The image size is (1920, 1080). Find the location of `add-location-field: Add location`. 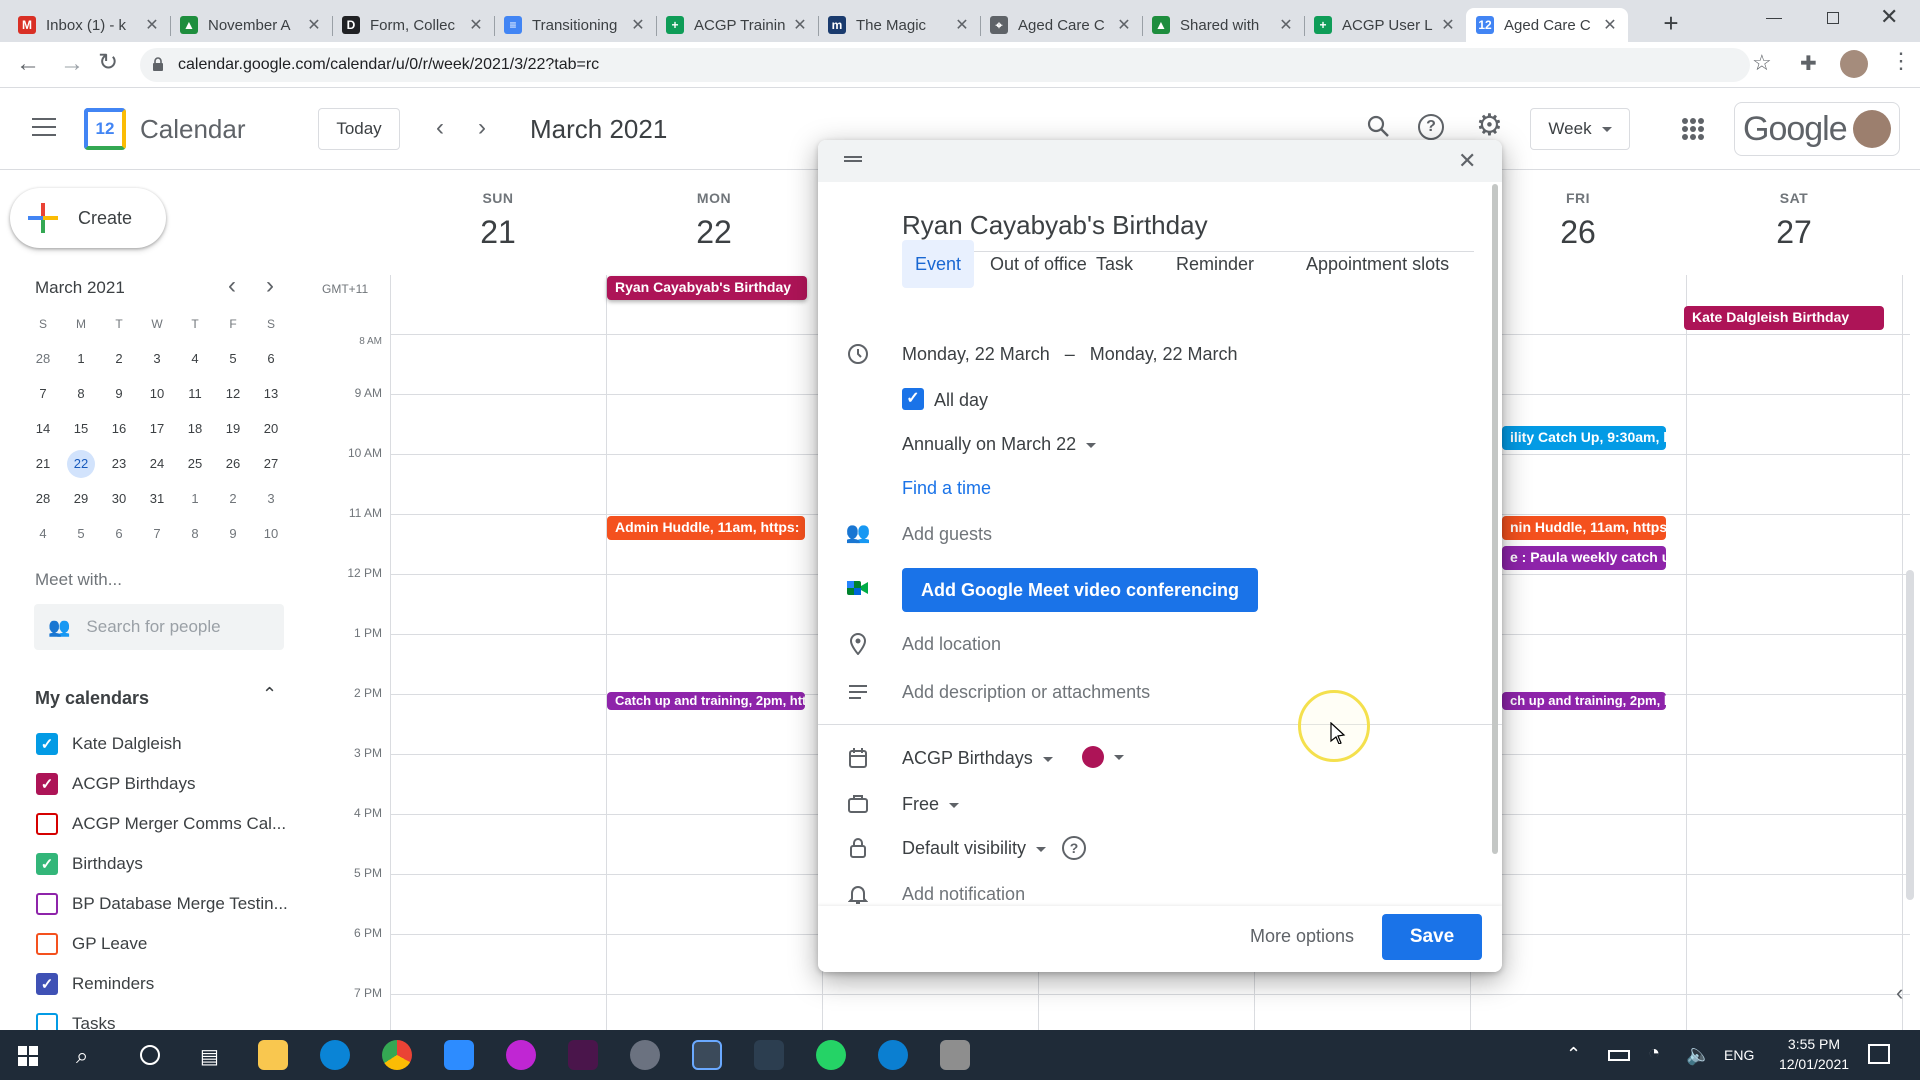

add-location-field: Add location is located at coordinates (951, 644).